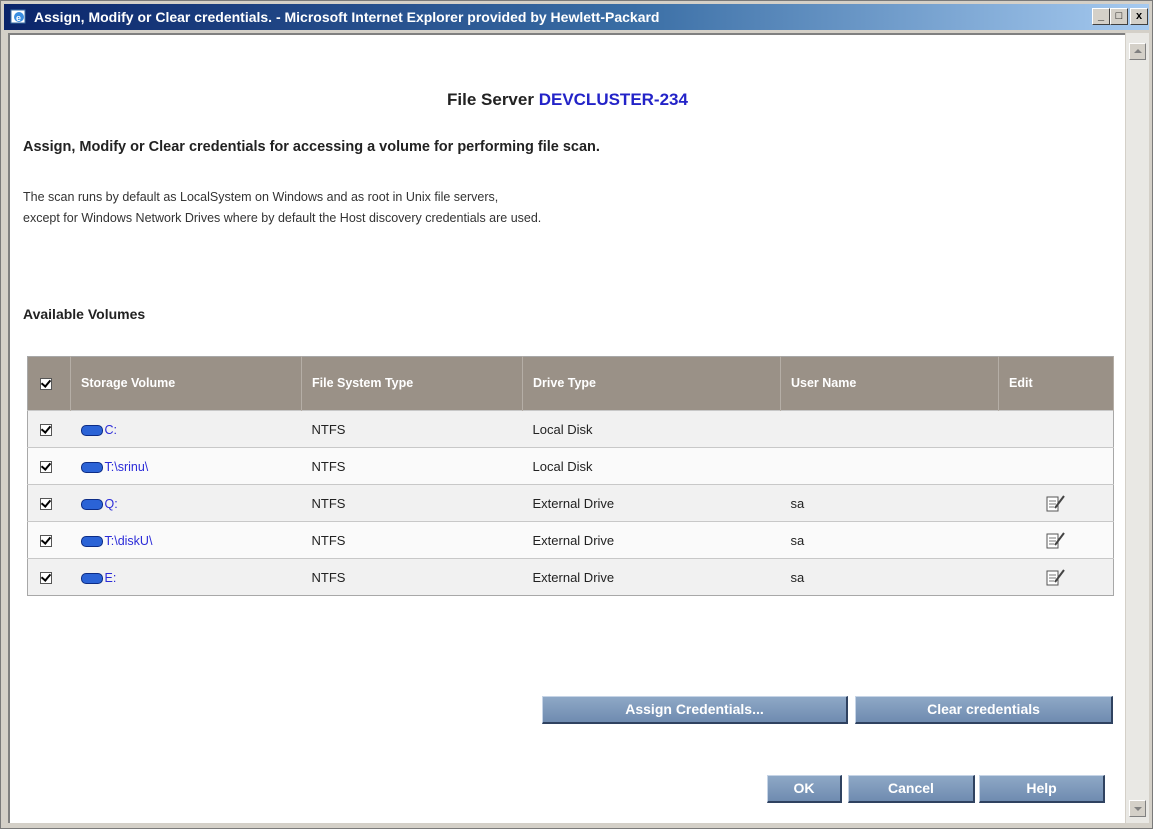 The height and width of the screenshot is (829, 1153). I want to click on table-row: T:\diskU\ NTFS External Drive sa, so click(570, 540).